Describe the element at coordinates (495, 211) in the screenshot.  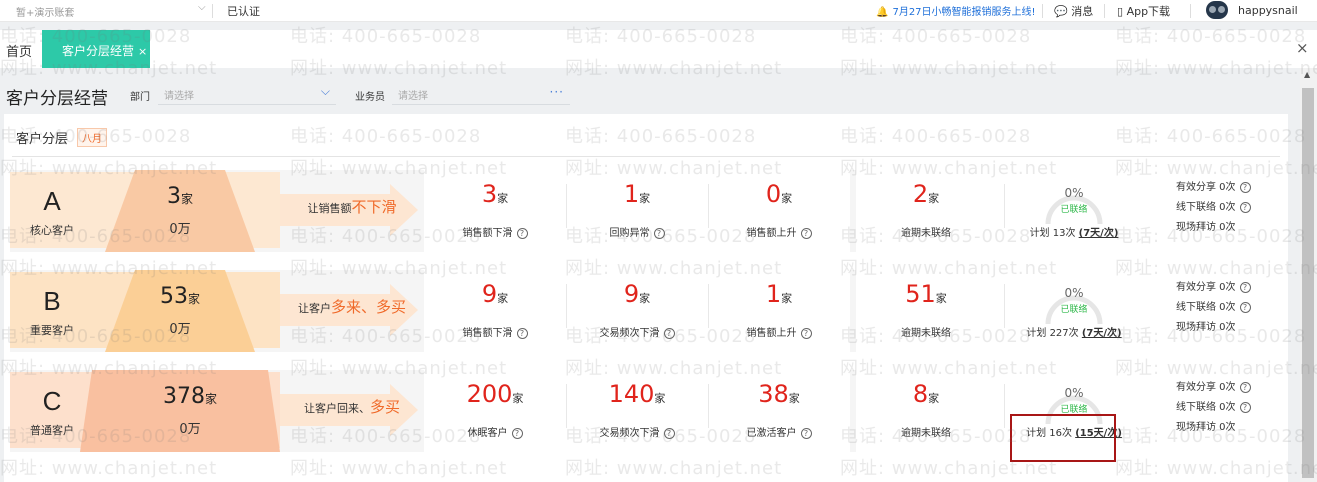
I see `metric-card: 3家 销售额下滑?` at that location.